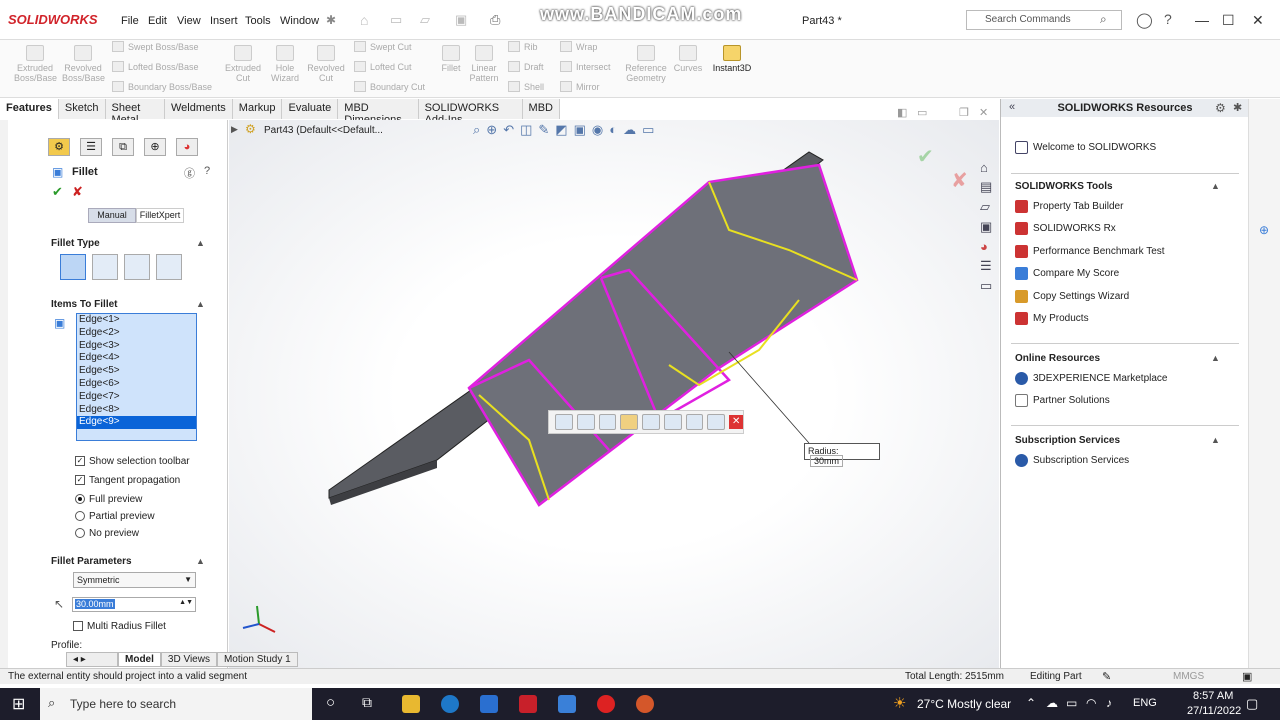 The image size is (1280, 720). I want to click on view-palette-icon: ▣, so click(989, 227).